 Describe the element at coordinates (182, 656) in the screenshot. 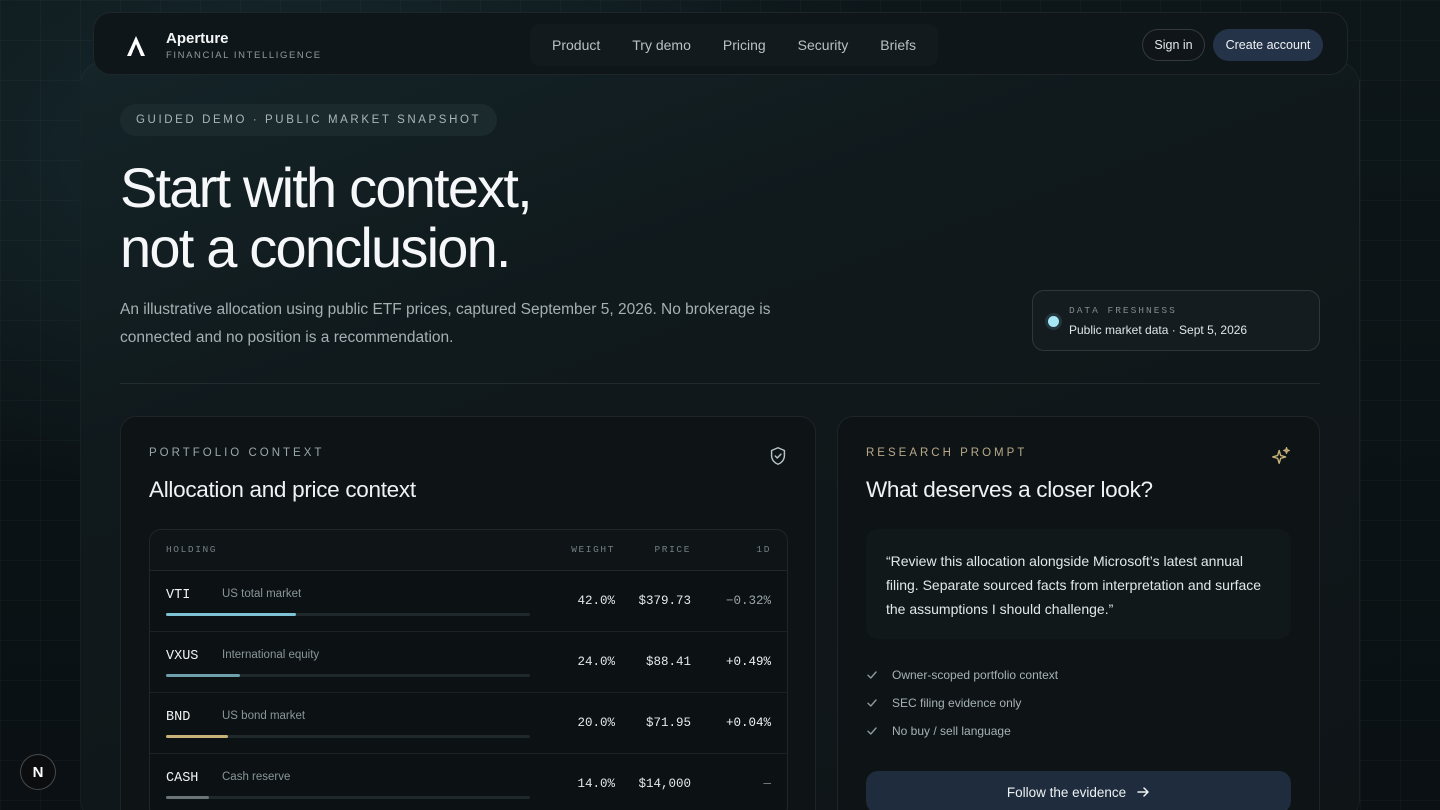

I see `ticker: VXUS` at that location.